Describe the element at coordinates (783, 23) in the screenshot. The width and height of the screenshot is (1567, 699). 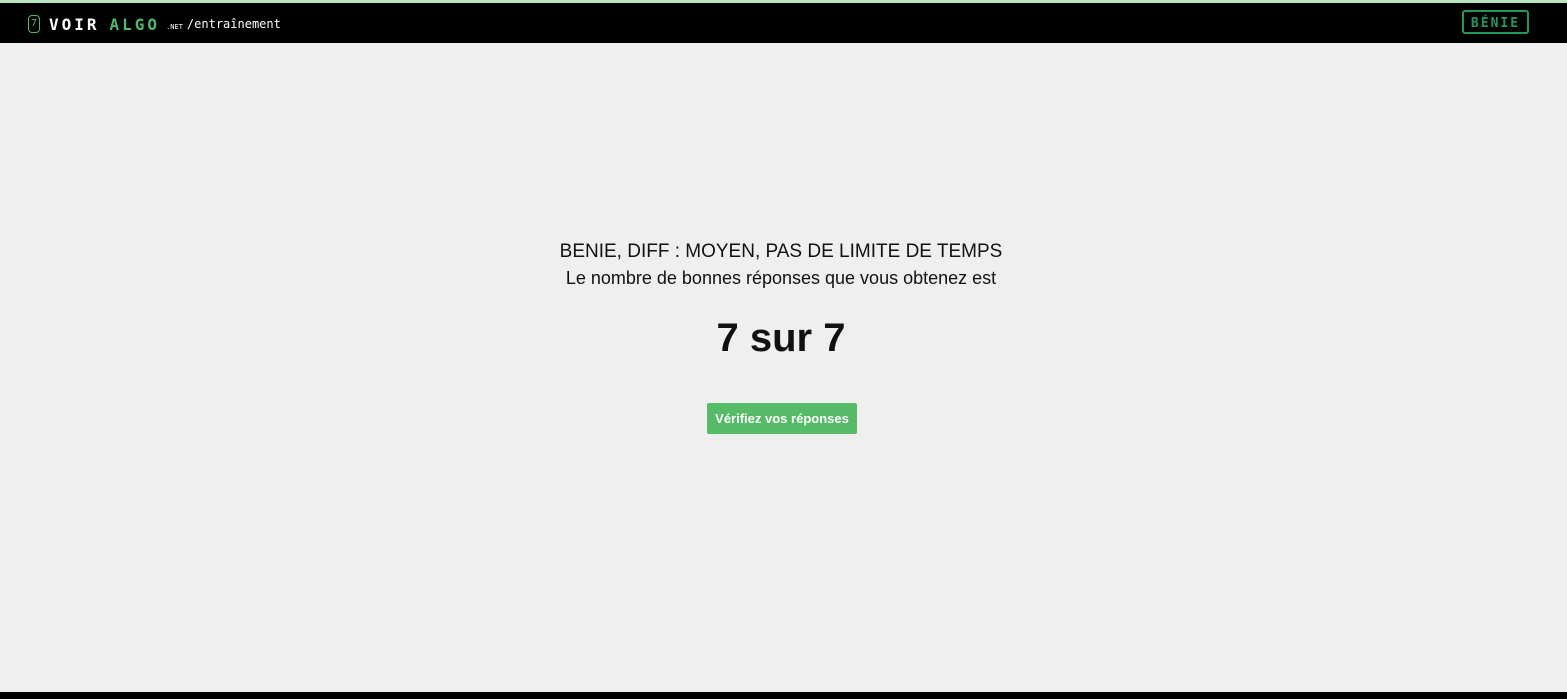
I see `navbar: 7 VOIR ALGO .NET /entraînement BÉNIE` at that location.